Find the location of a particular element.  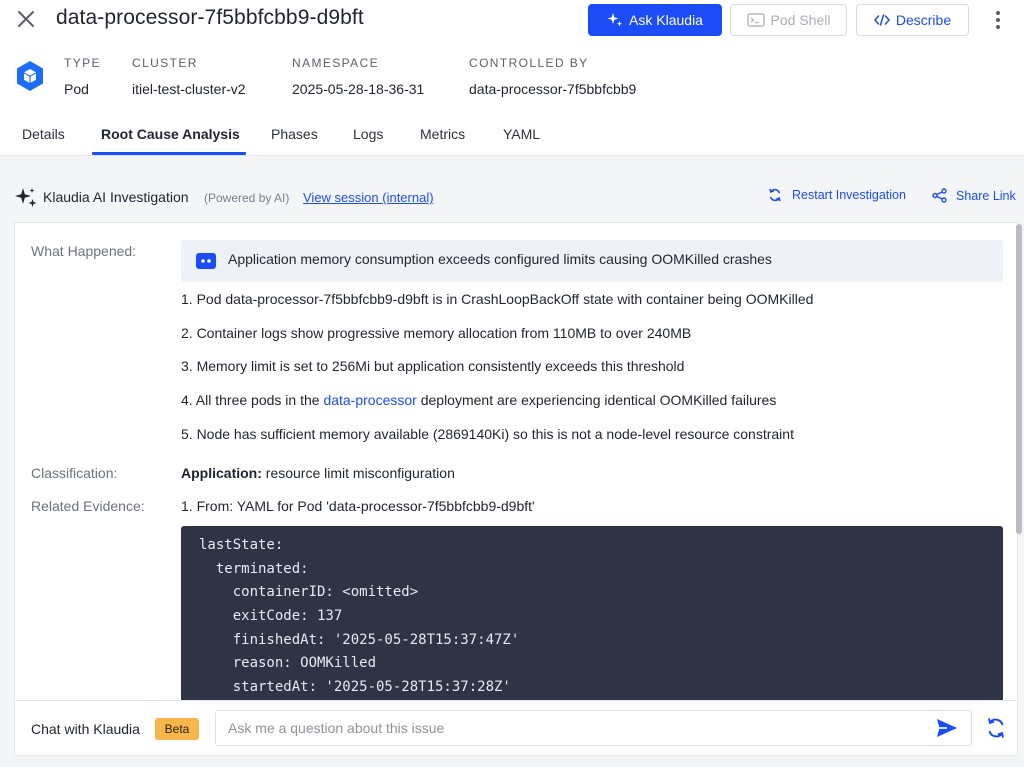

meta-type-value: Pod is located at coordinates (76, 89).